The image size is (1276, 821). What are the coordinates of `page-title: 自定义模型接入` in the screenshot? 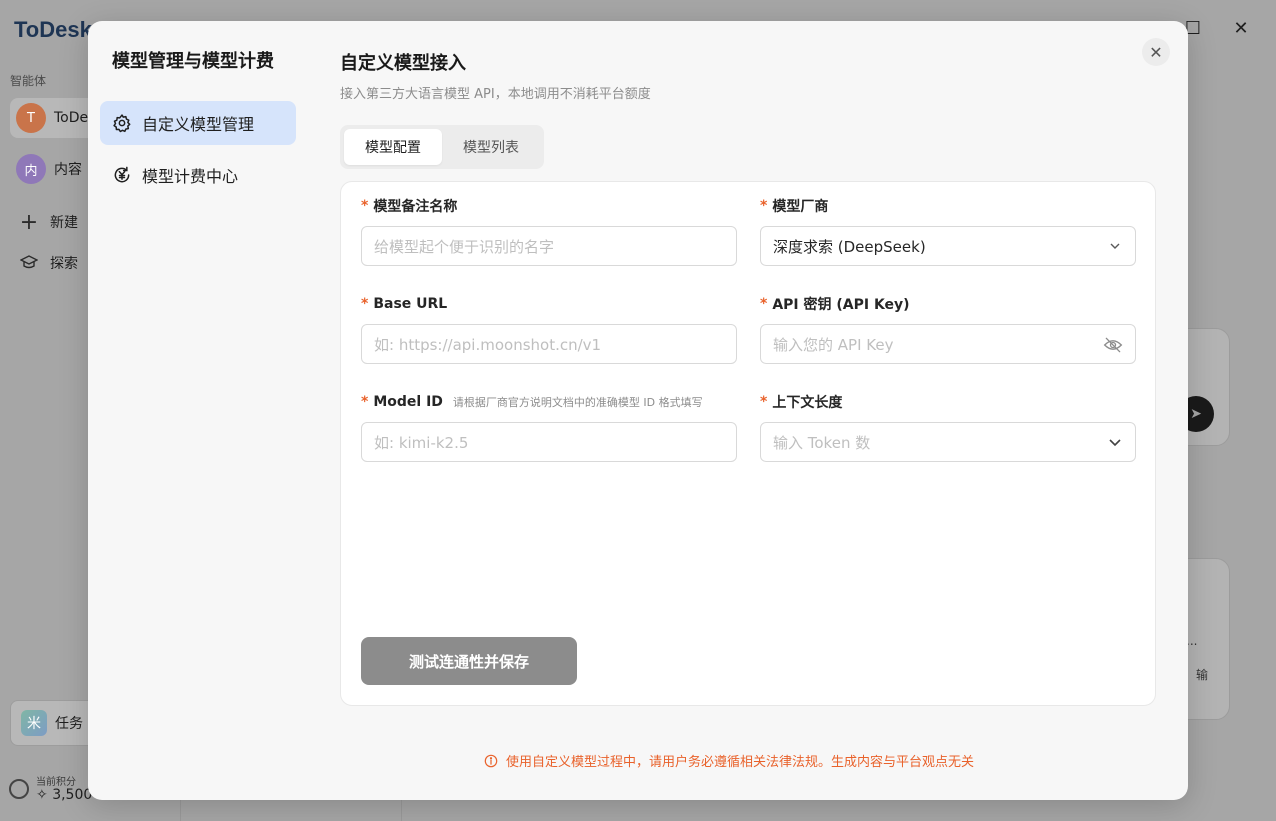 It's located at (403, 63).